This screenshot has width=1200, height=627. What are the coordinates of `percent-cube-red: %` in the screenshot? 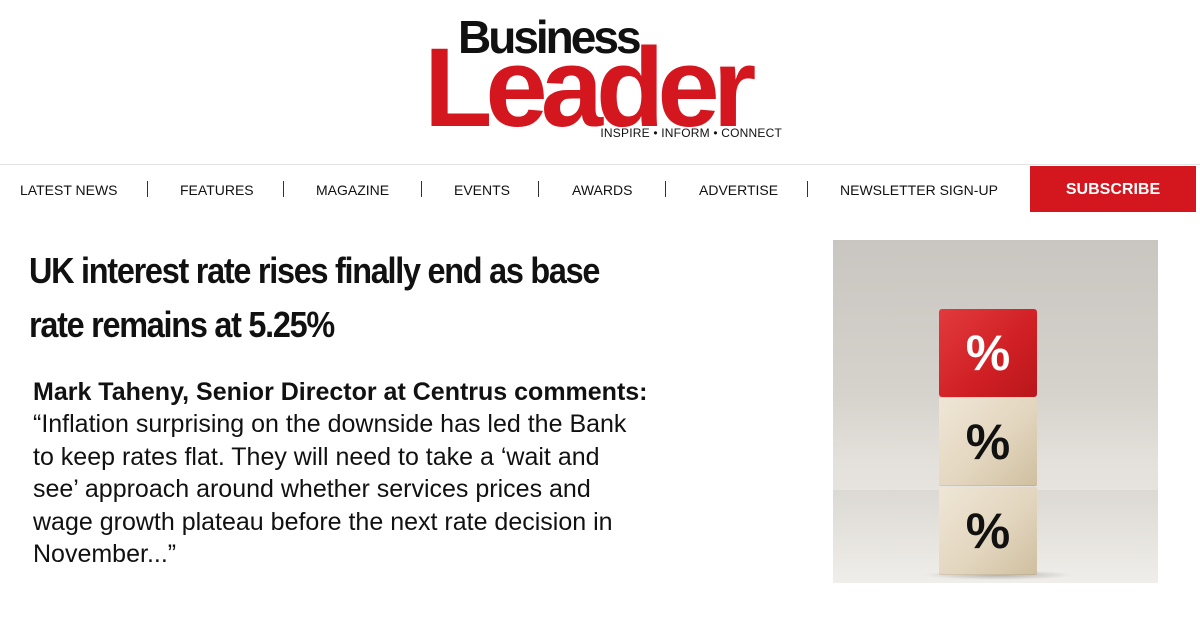 It's located at (988, 353).